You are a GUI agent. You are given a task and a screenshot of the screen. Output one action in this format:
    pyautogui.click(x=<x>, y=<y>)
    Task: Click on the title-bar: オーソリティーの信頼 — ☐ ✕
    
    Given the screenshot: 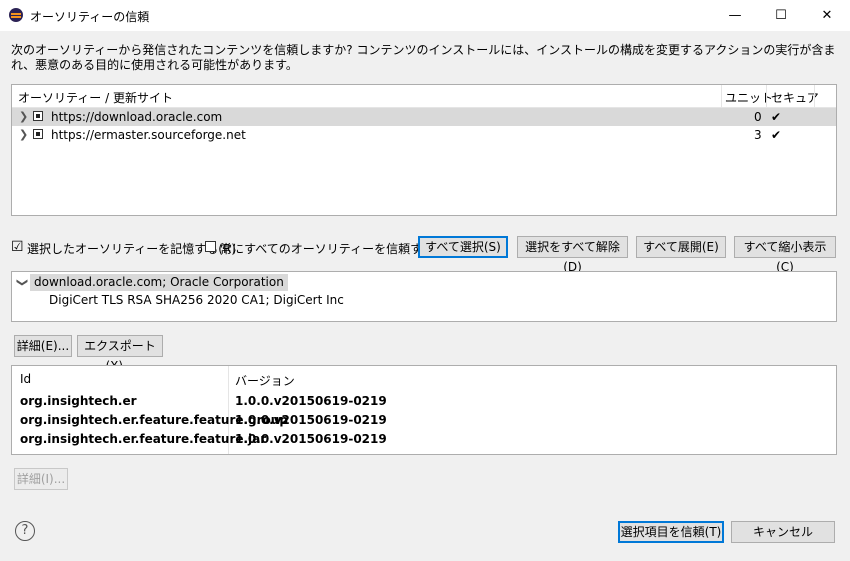 What is the action you would take?
    pyautogui.click(x=425, y=15)
    